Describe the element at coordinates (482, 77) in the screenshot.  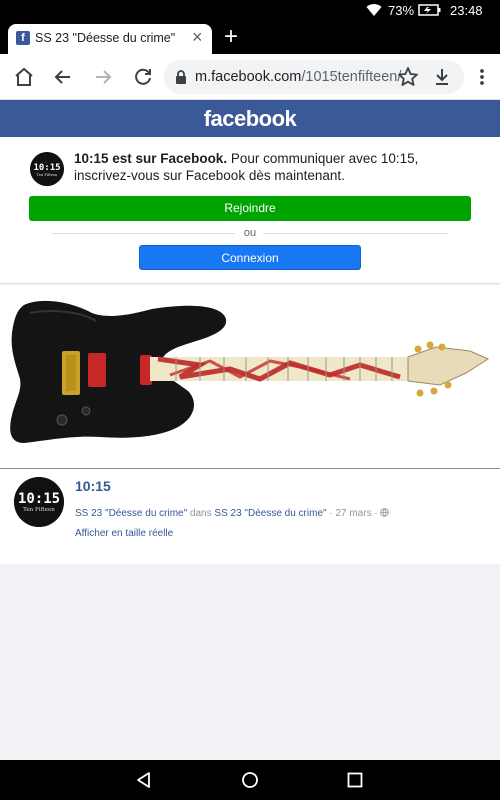
I see `menu-icon` at that location.